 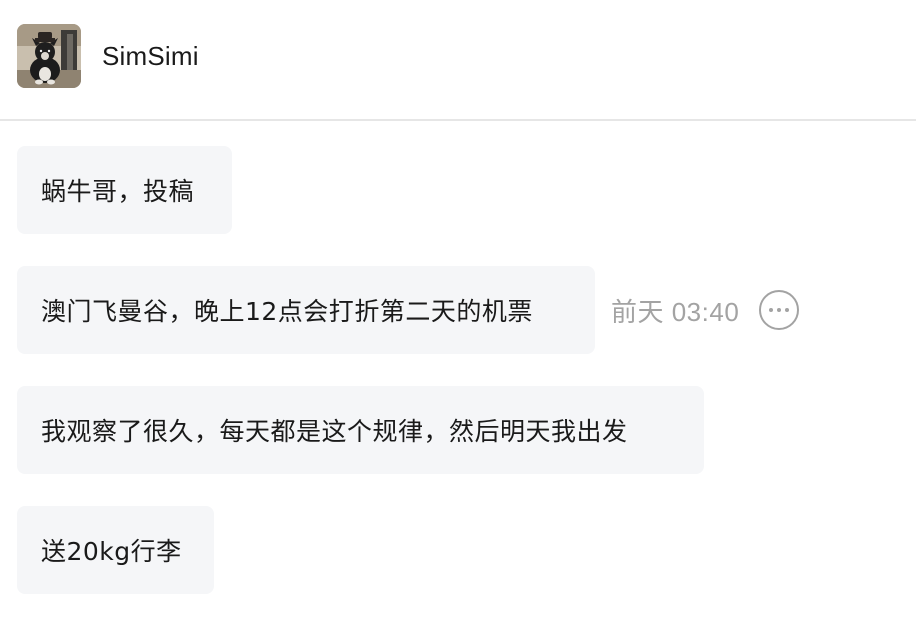 I want to click on message-text: 我观察了很久，每天都是这个规律，然后明天我出发, so click(x=334, y=431).